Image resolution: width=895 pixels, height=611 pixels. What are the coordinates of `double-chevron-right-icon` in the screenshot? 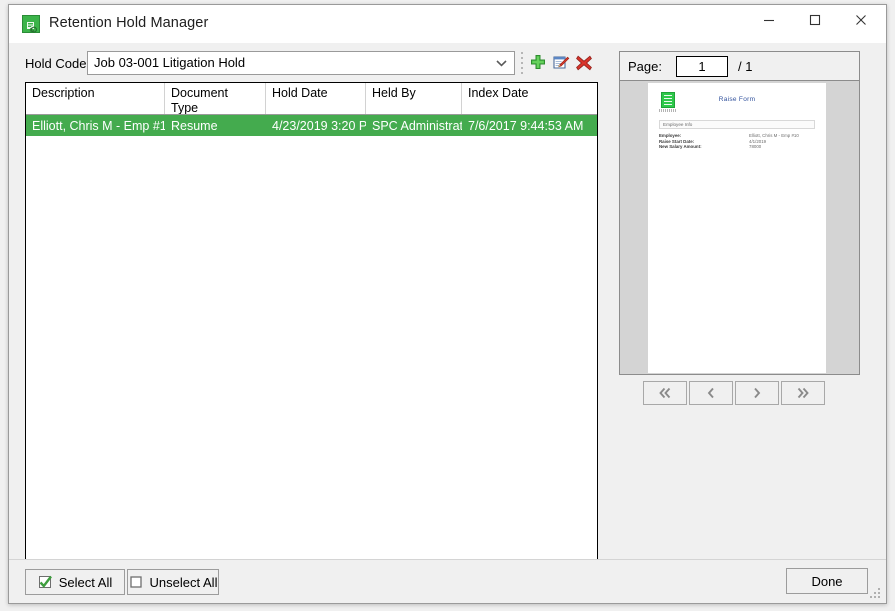 It's located at (803, 393).